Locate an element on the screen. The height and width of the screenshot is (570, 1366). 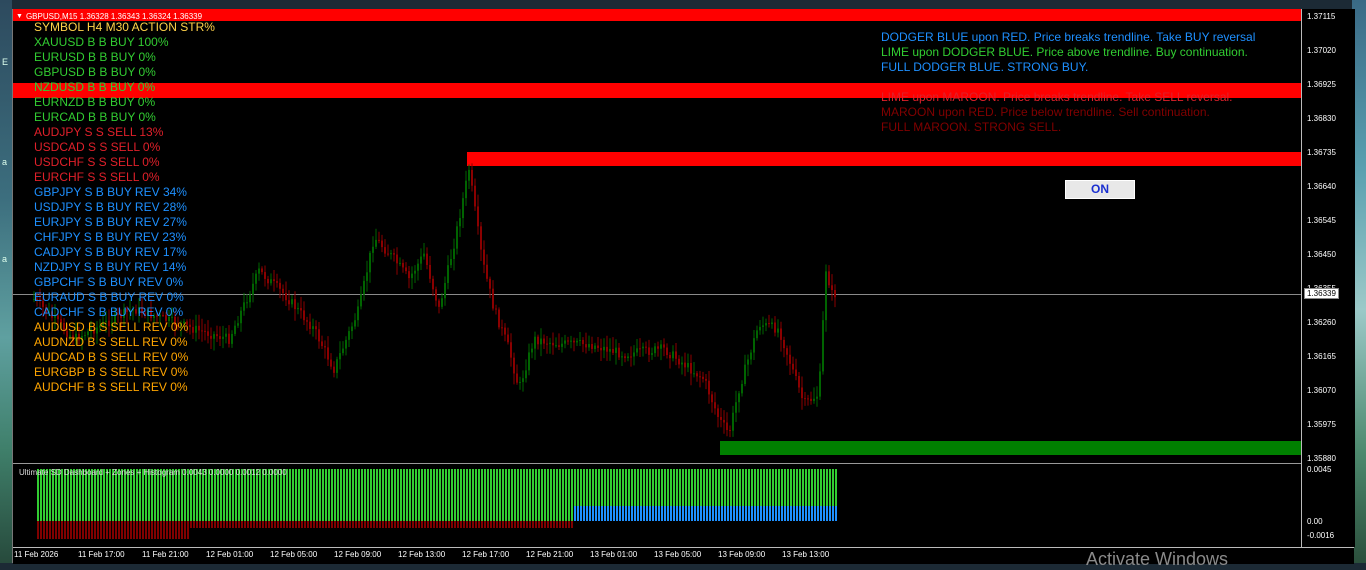
time-label: 11 Feb 21:00 is located at coordinates (165, 554).